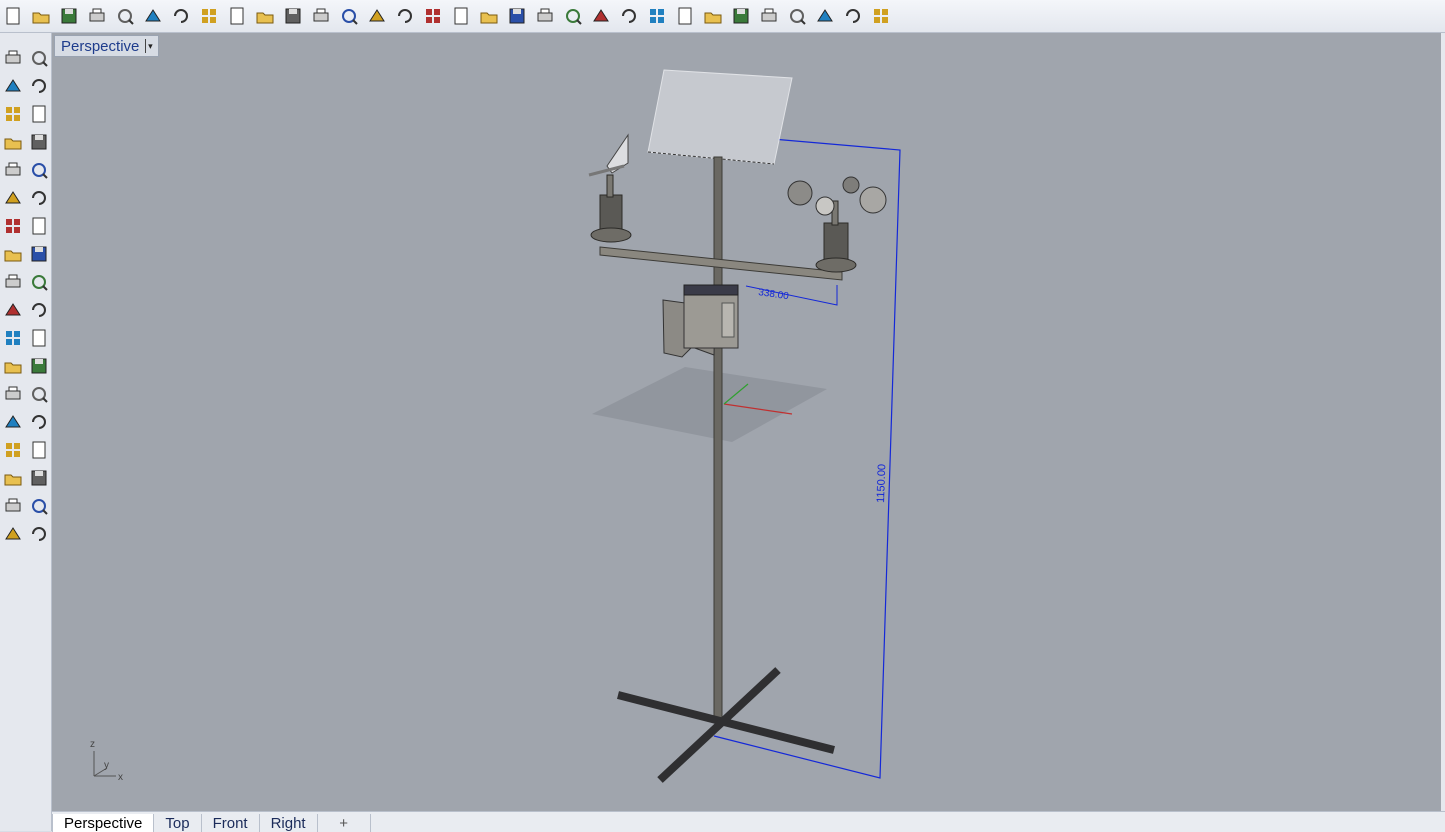 The image size is (1445, 832). What do you see at coordinates (711, 290) in the screenshot?
I see `control-box-lid` at bounding box center [711, 290].